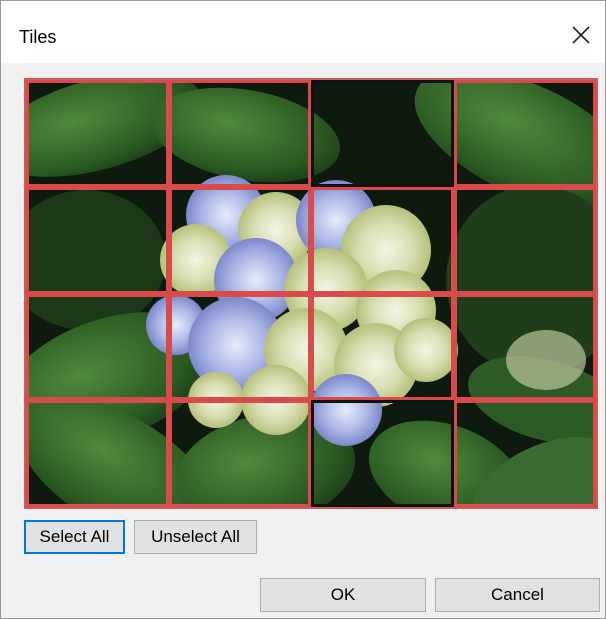  What do you see at coordinates (239, 133) in the screenshot?
I see `tile-r1-c2` at bounding box center [239, 133].